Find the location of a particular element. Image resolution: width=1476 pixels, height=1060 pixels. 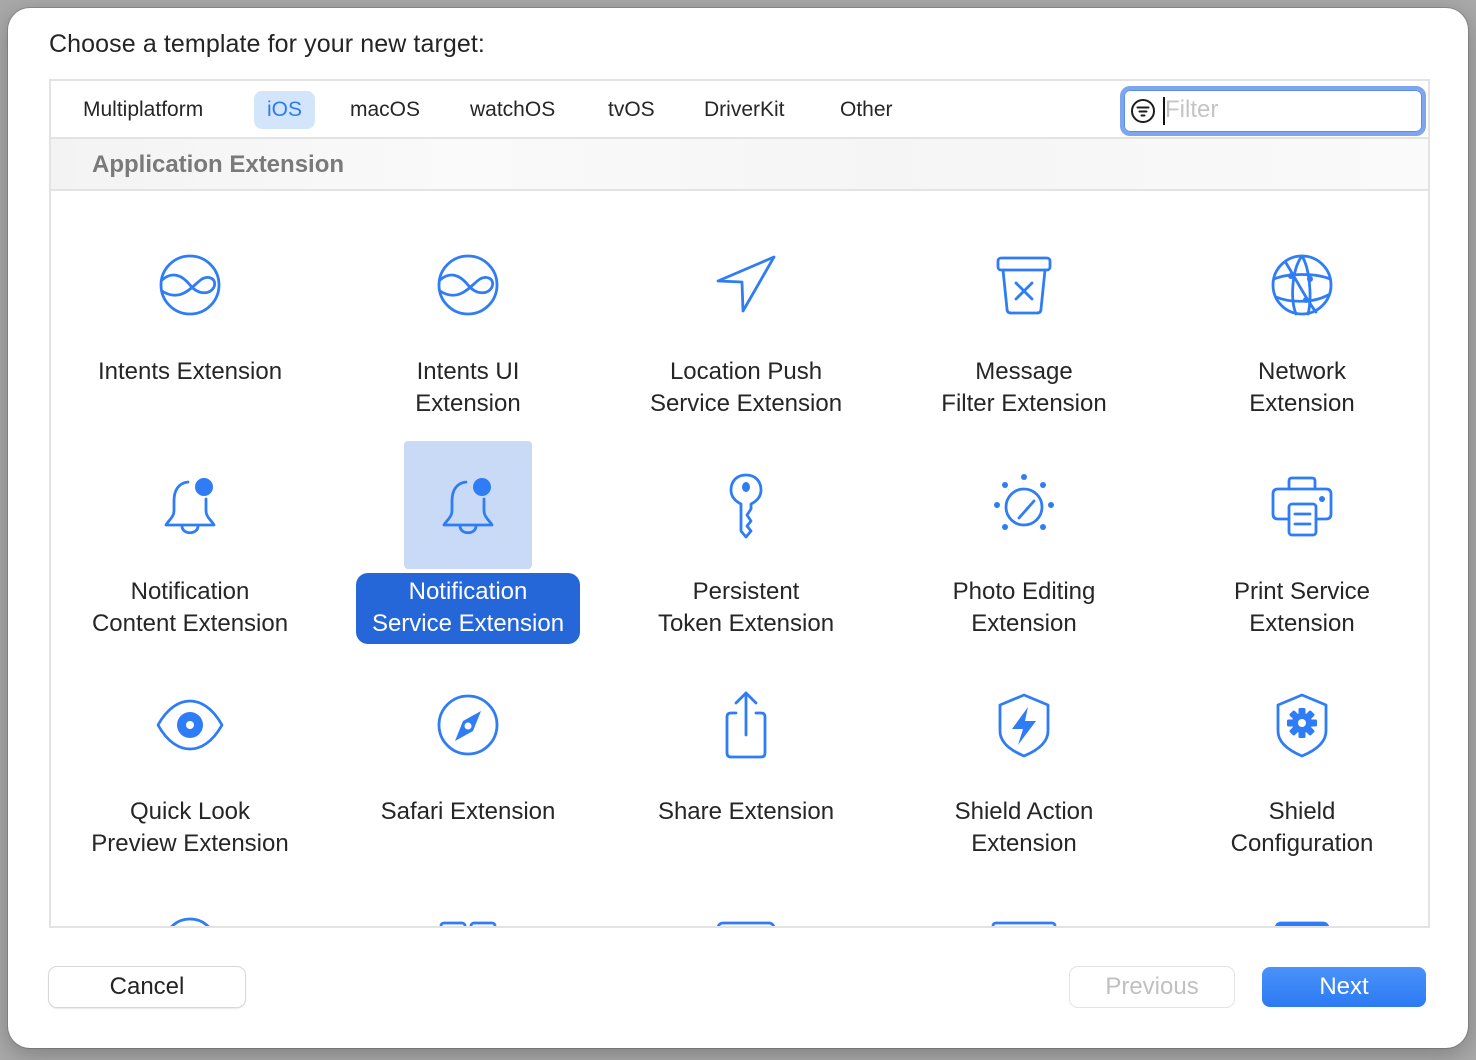

template-print-service-extension: Print Service Extension is located at coordinates (1295, 551).